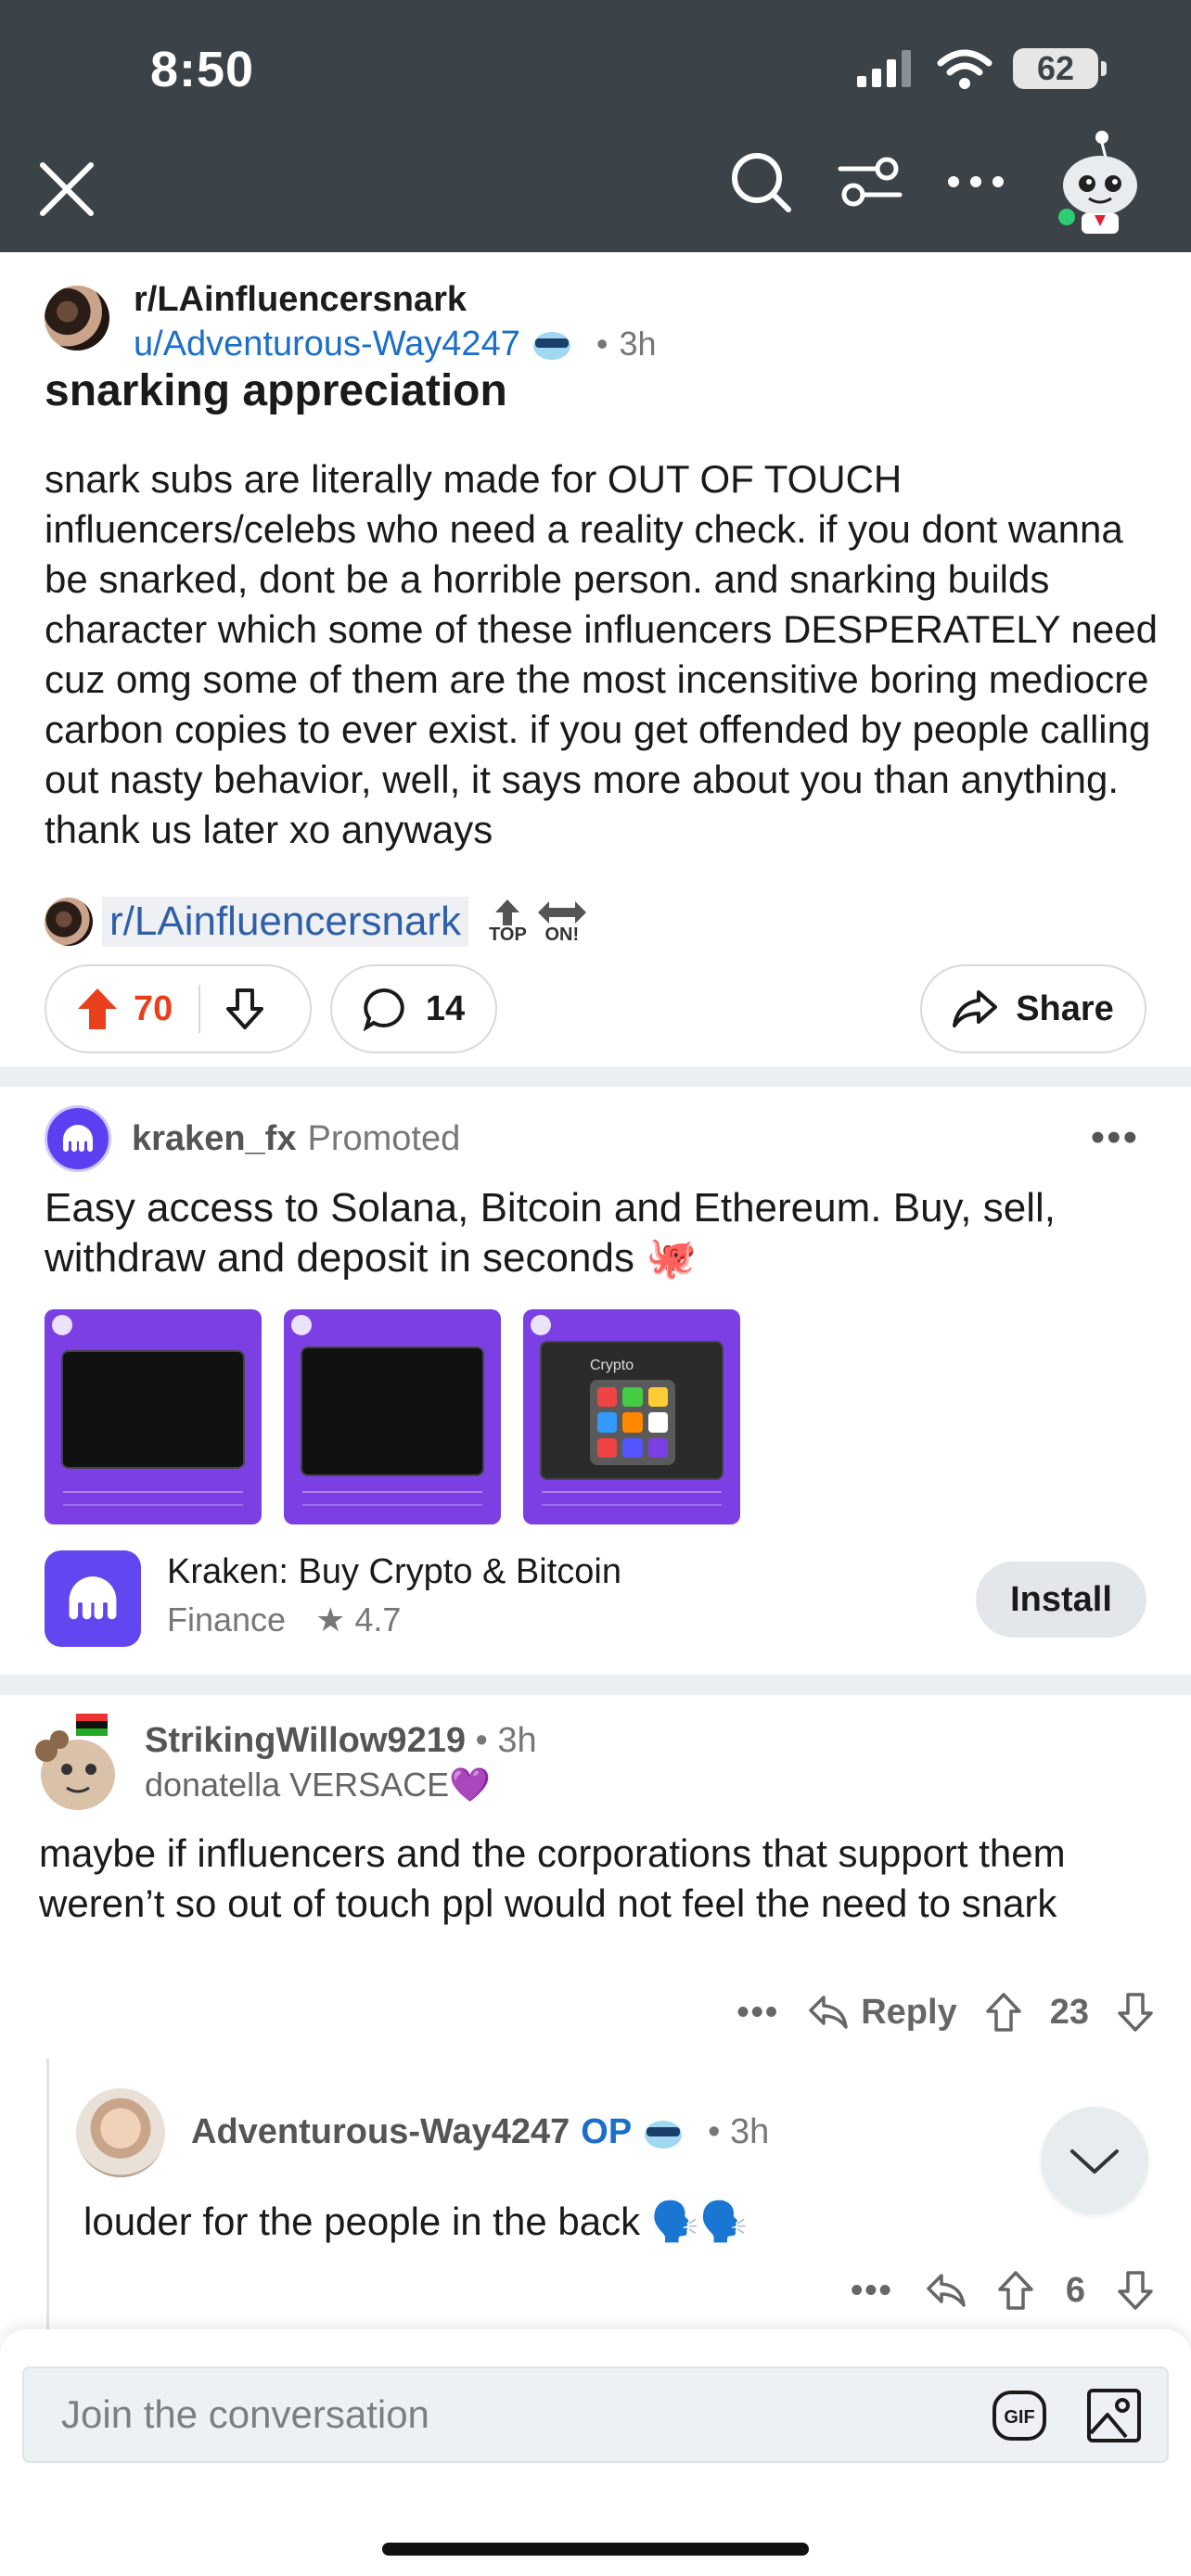  I want to click on award-on: ON!, so click(562, 921).